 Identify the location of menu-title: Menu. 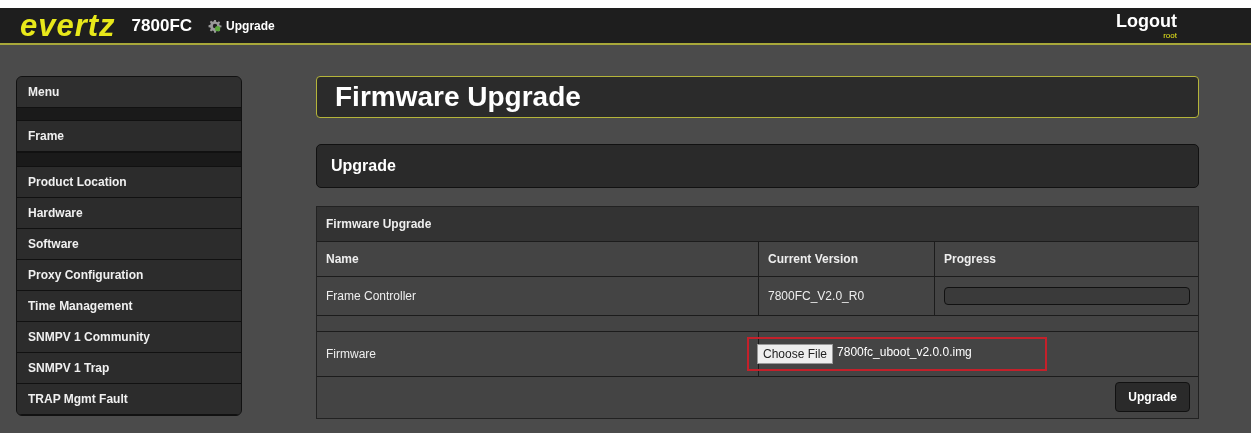
(129, 92).